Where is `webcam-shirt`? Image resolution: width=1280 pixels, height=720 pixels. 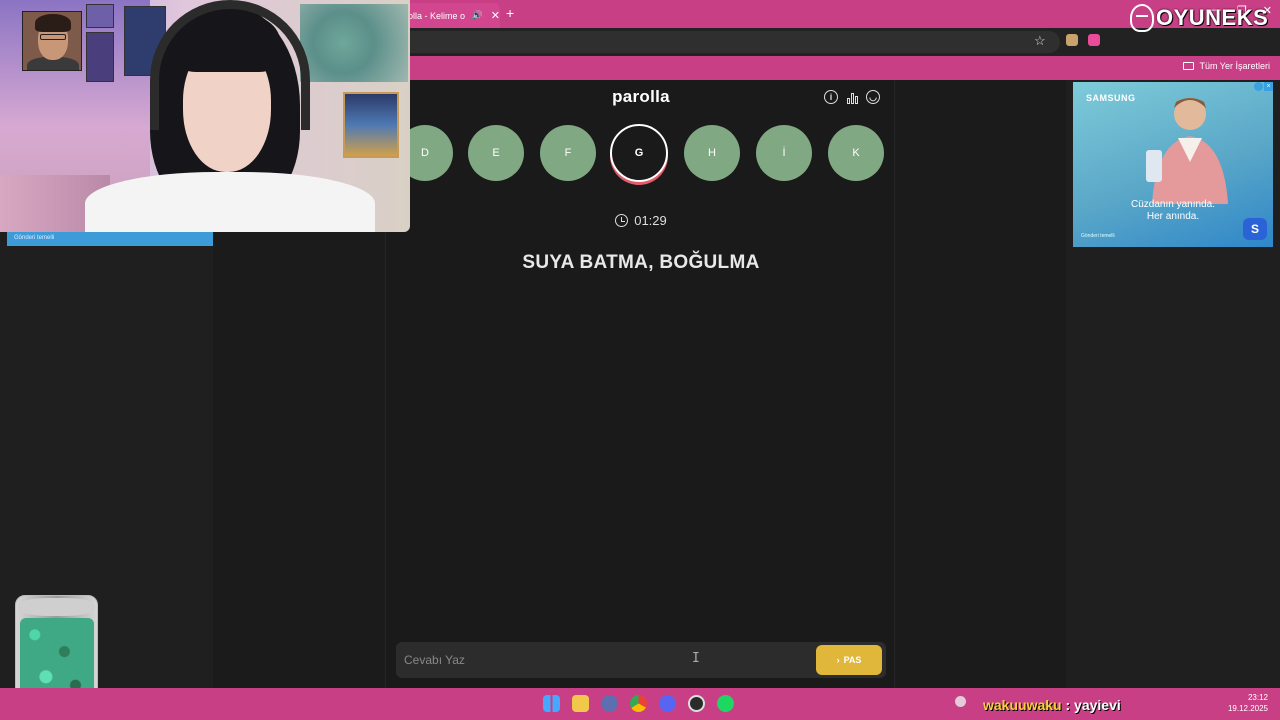
webcam-shirt is located at coordinates (230, 202).